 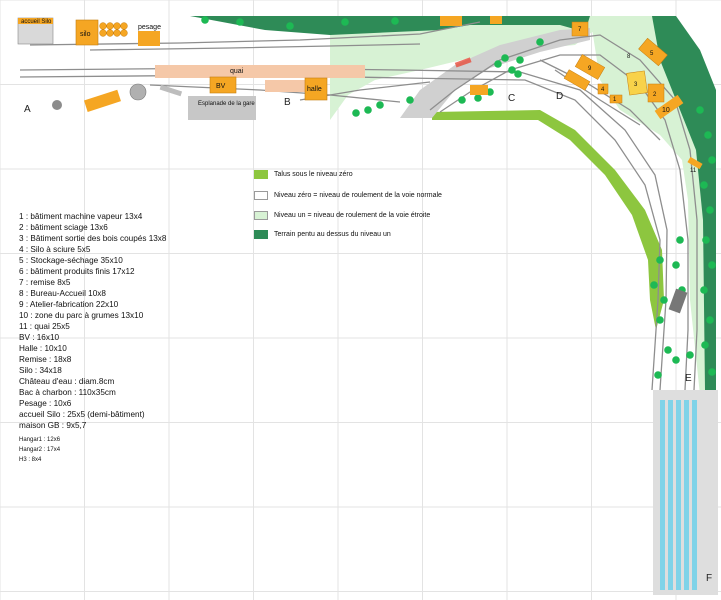 What do you see at coordinates (260, 71) in the screenshot?
I see `quay-long` at bounding box center [260, 71].